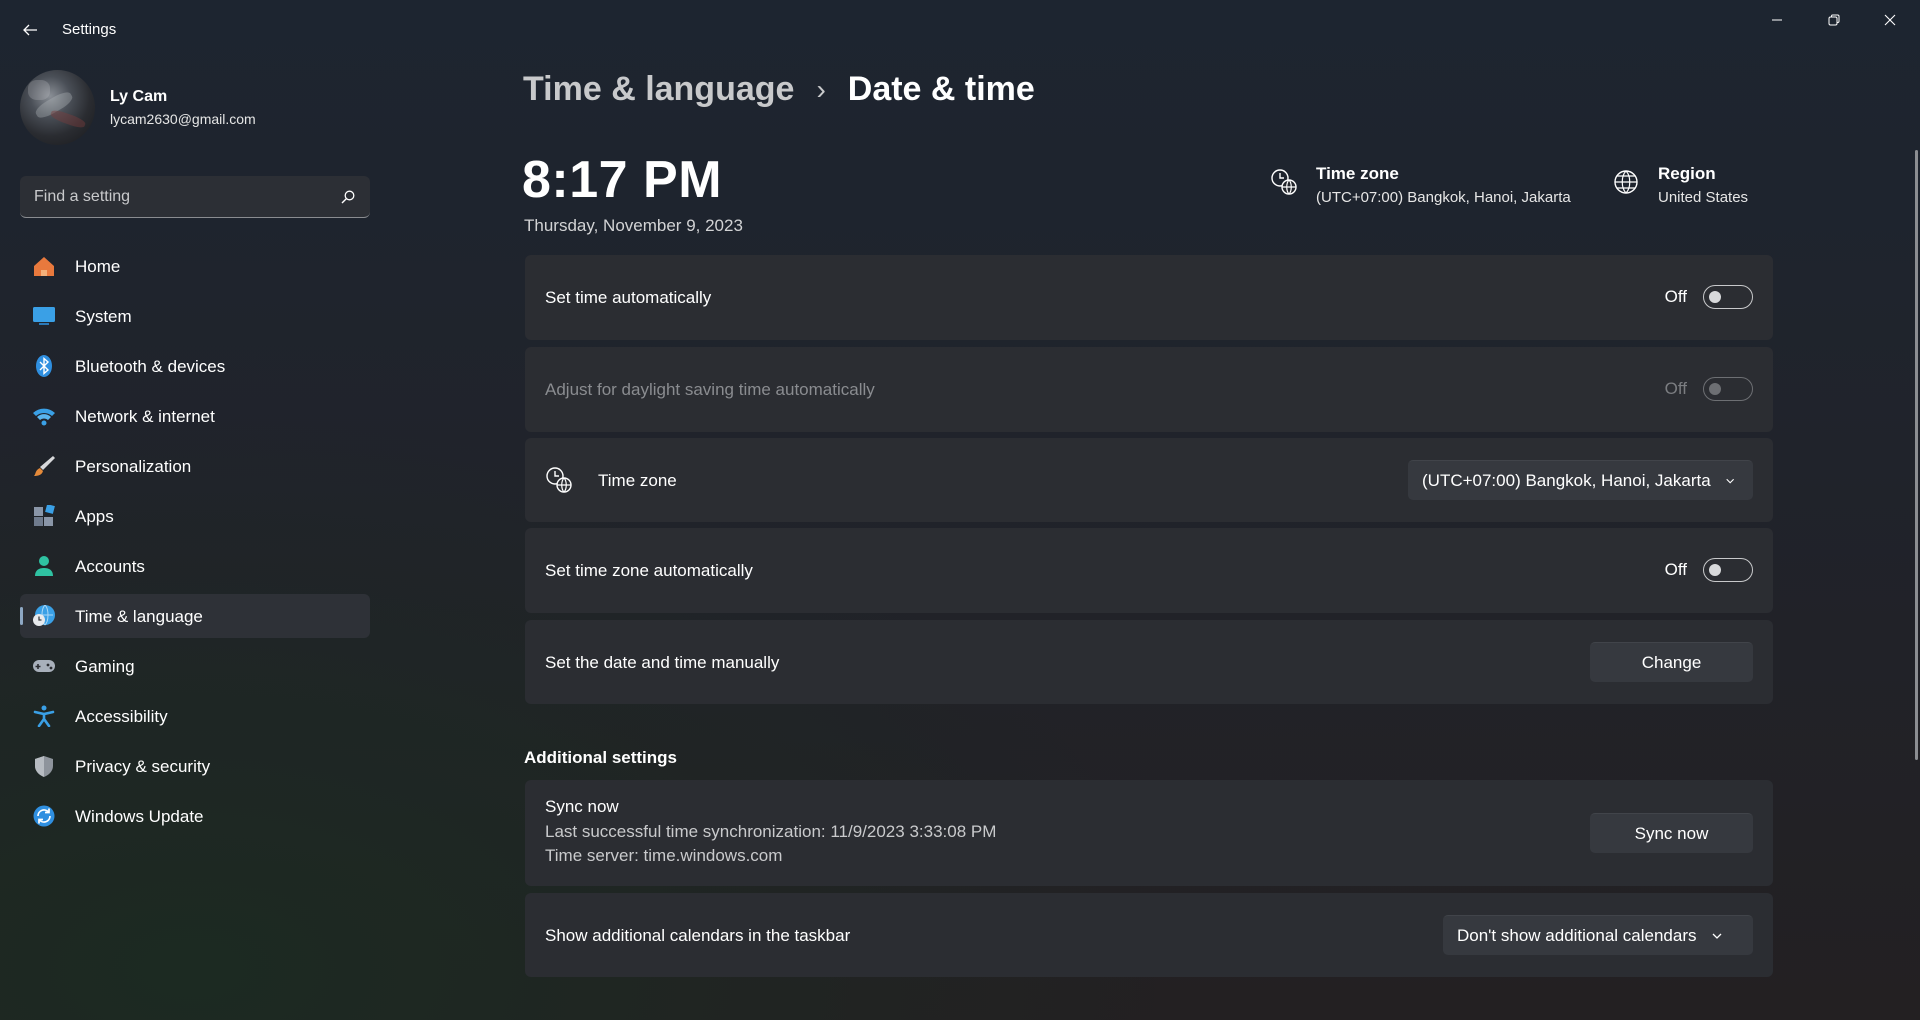  What do you see at coordinates (658, 89) in the screenshot?
I see `breadcrumb-parent: Time & language` at bounding box center [658, 89].